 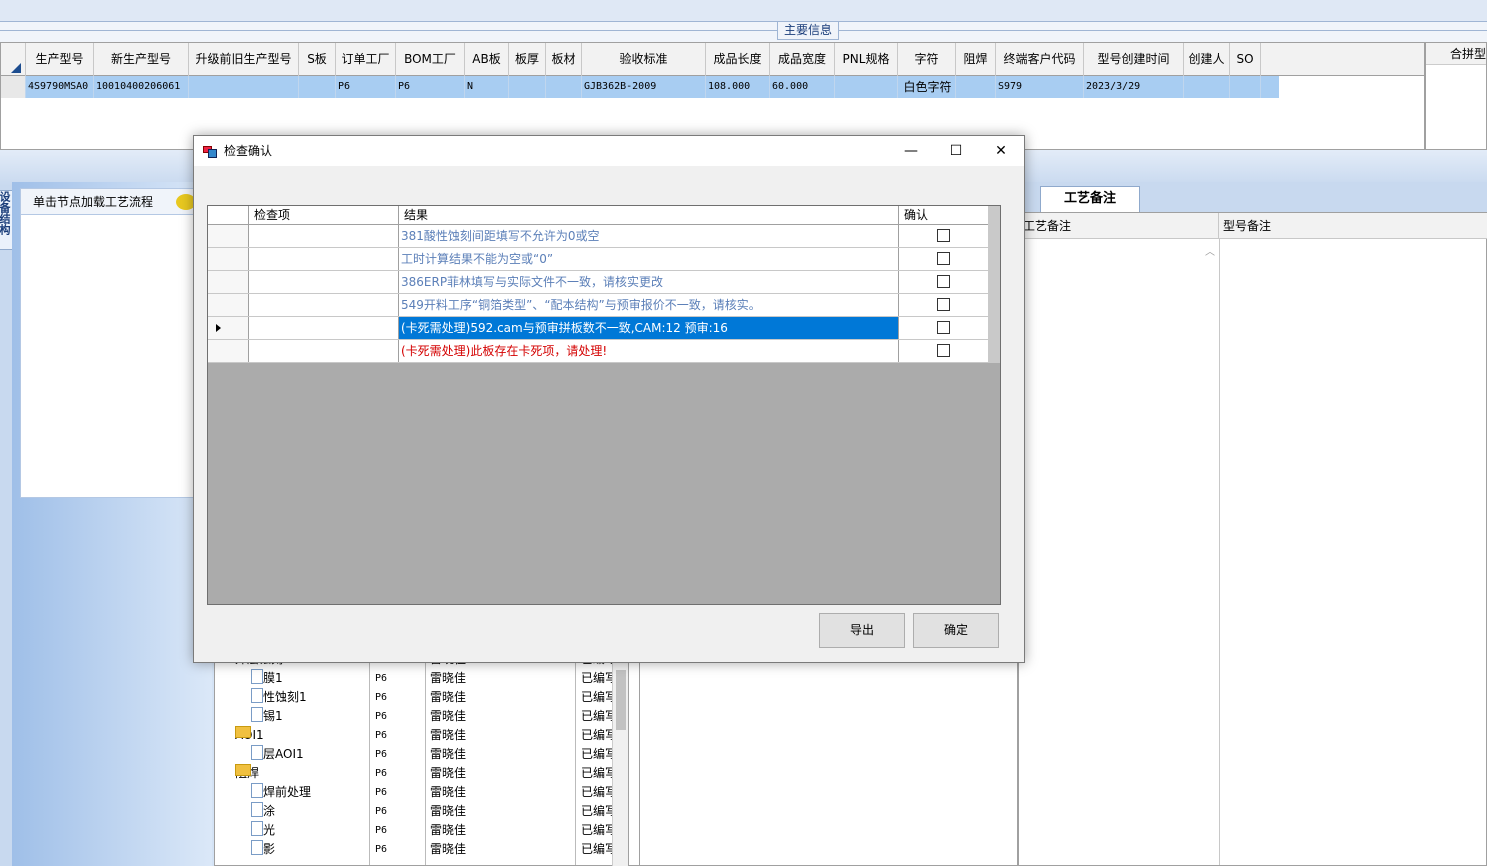 What do you see at coordinates (421, 735) in the screenshot?
I see `tree-row: −AOI1P6雷晓佳已编写` at bounding box center [421, 735].